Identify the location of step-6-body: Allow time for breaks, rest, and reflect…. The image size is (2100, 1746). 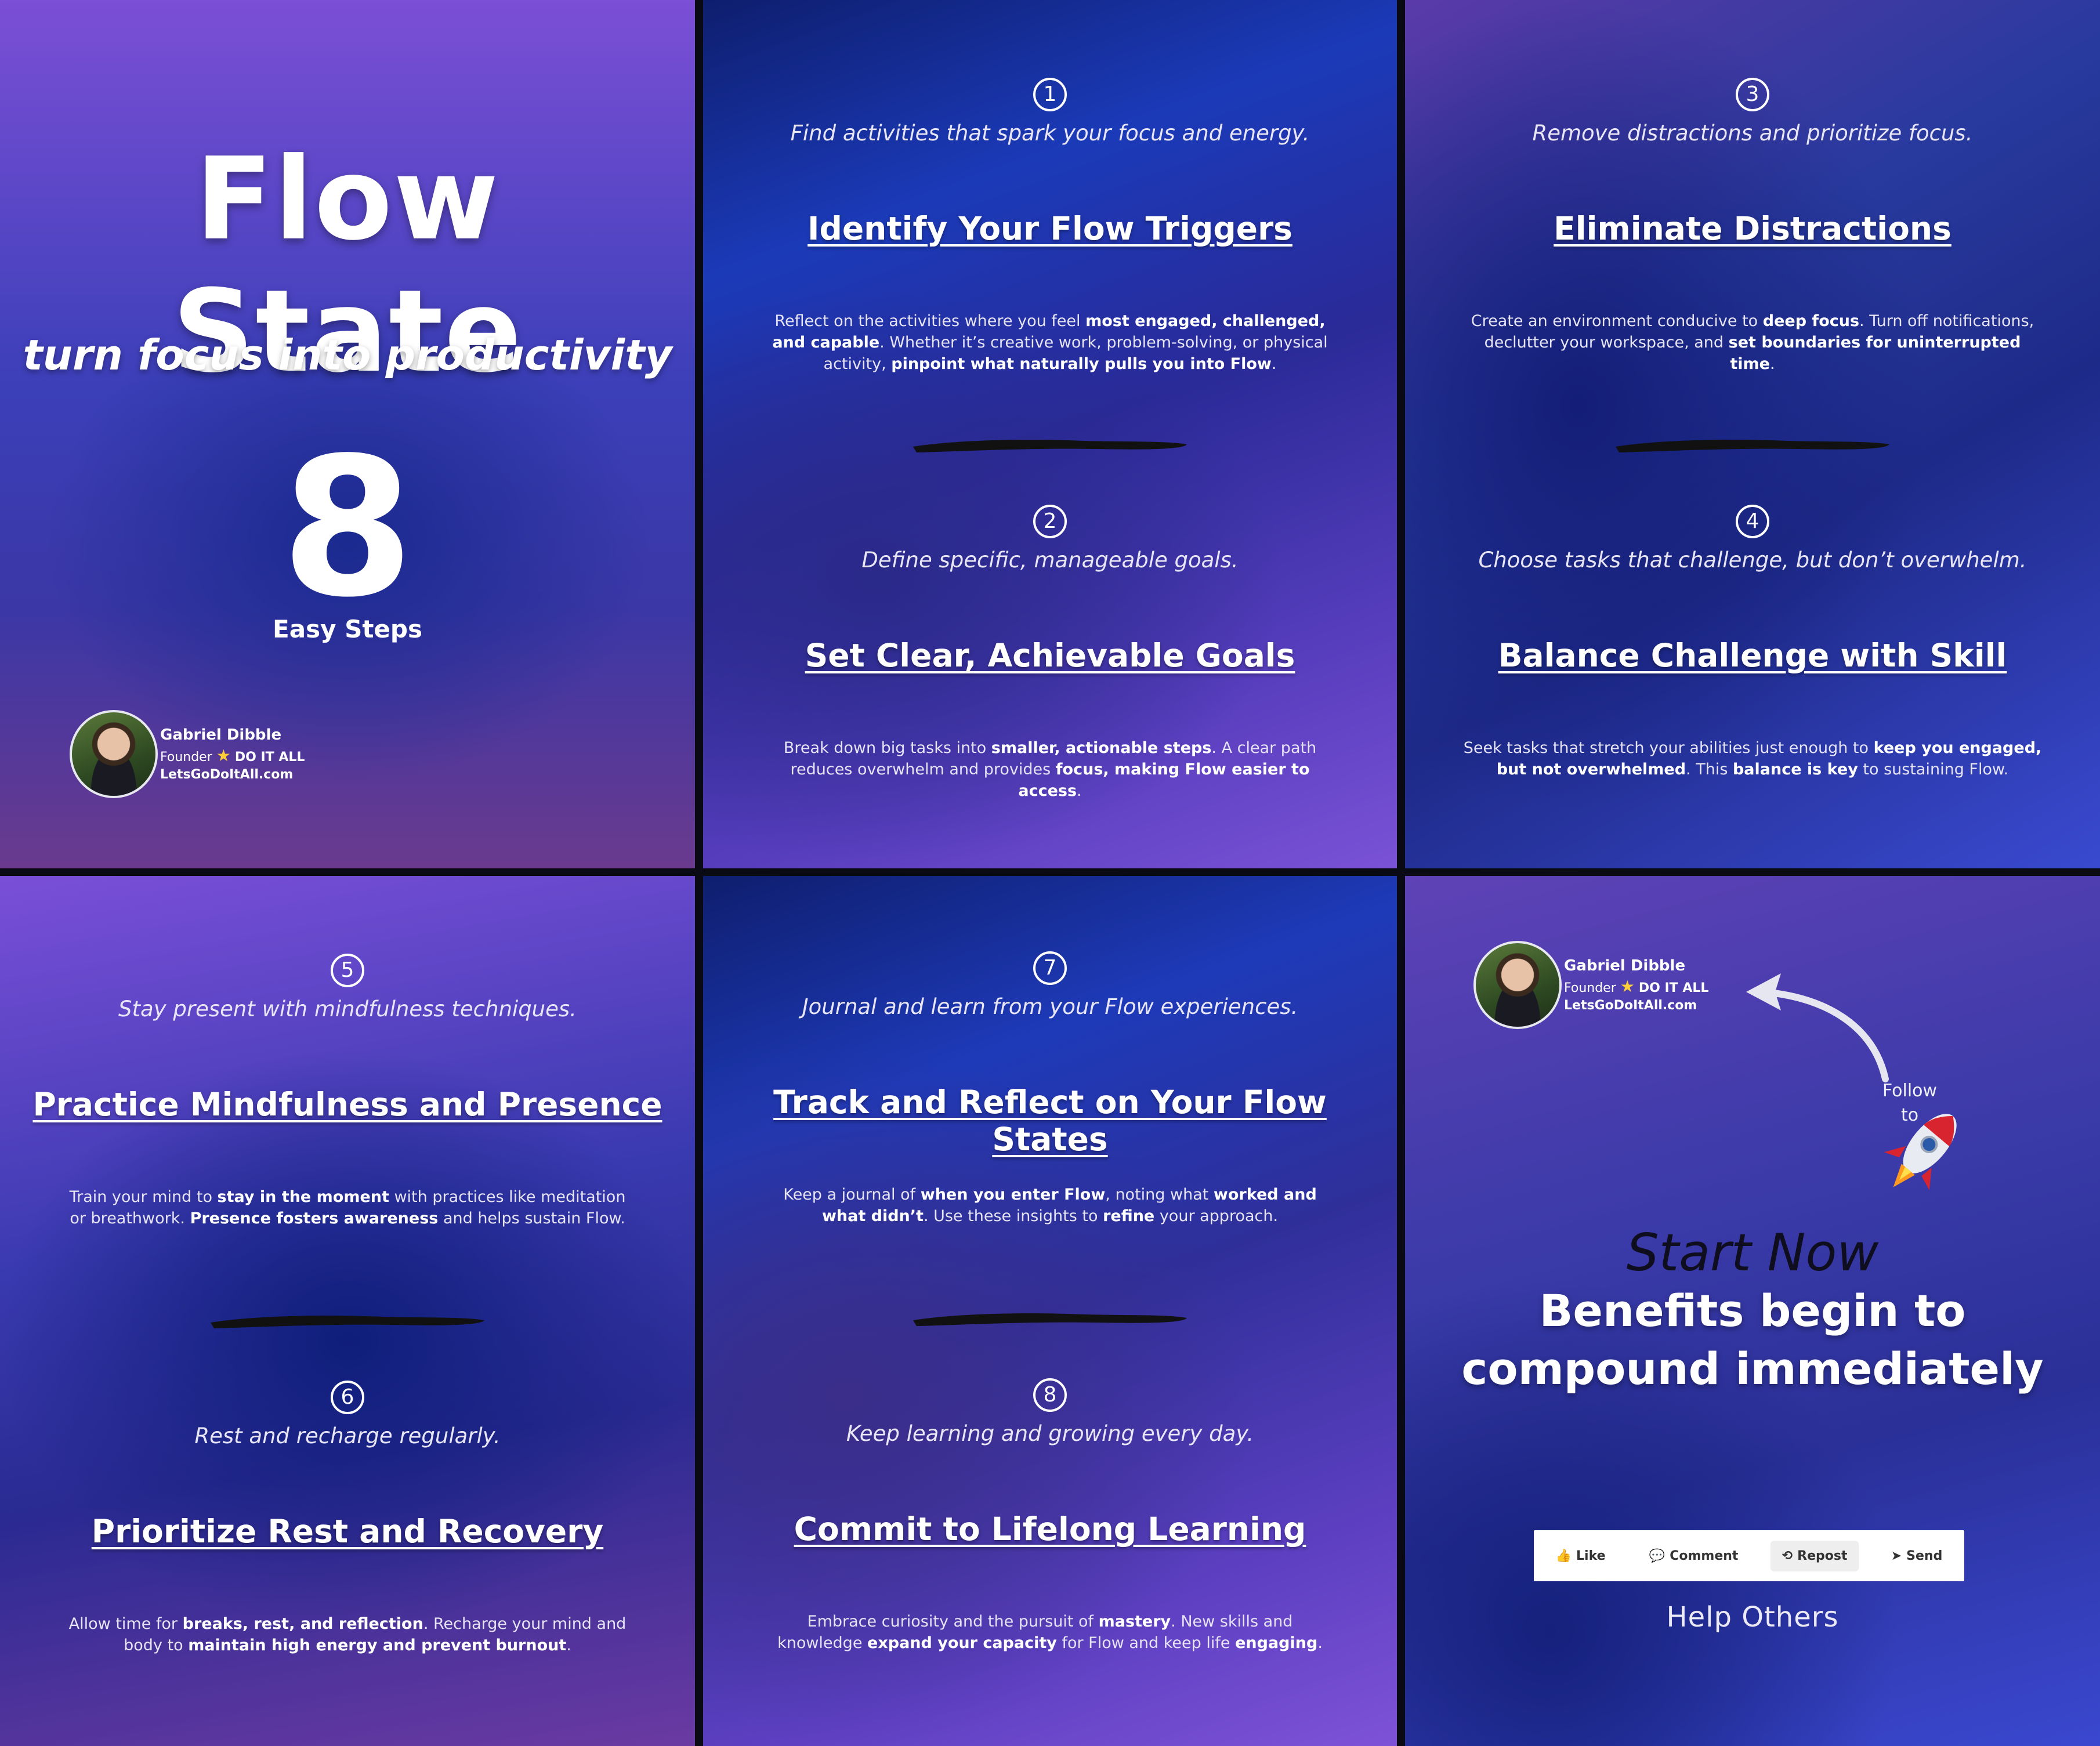
(347, 1634).